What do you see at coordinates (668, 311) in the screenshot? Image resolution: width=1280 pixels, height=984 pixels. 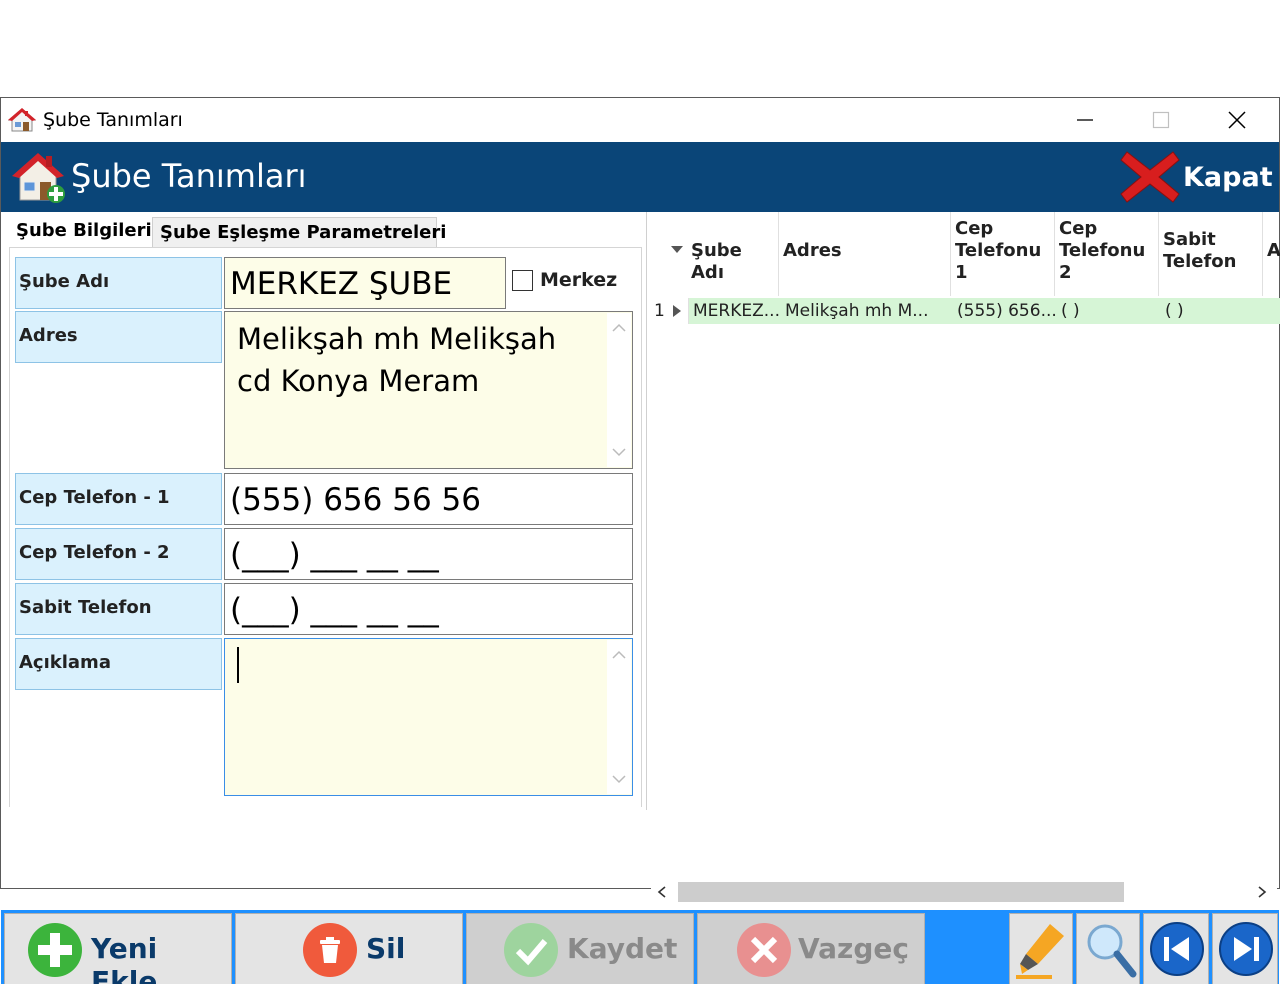 I see `row-indicator: 1` at bounding box center [668, 311].